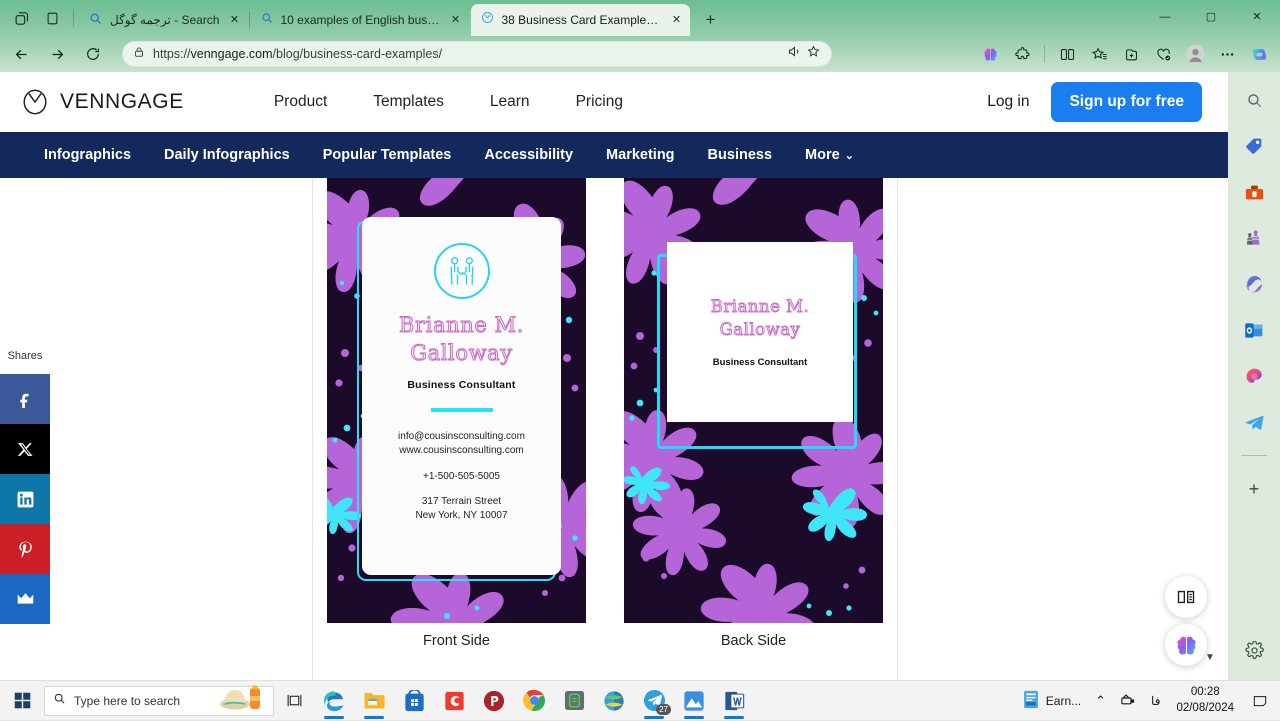 The height and width of the screenshot is (721, 1280). What do you see at coordinates (494, 701) in the screenshot?
I see `taskbar-app-pdf-tool` at bounding box center [494, 701].